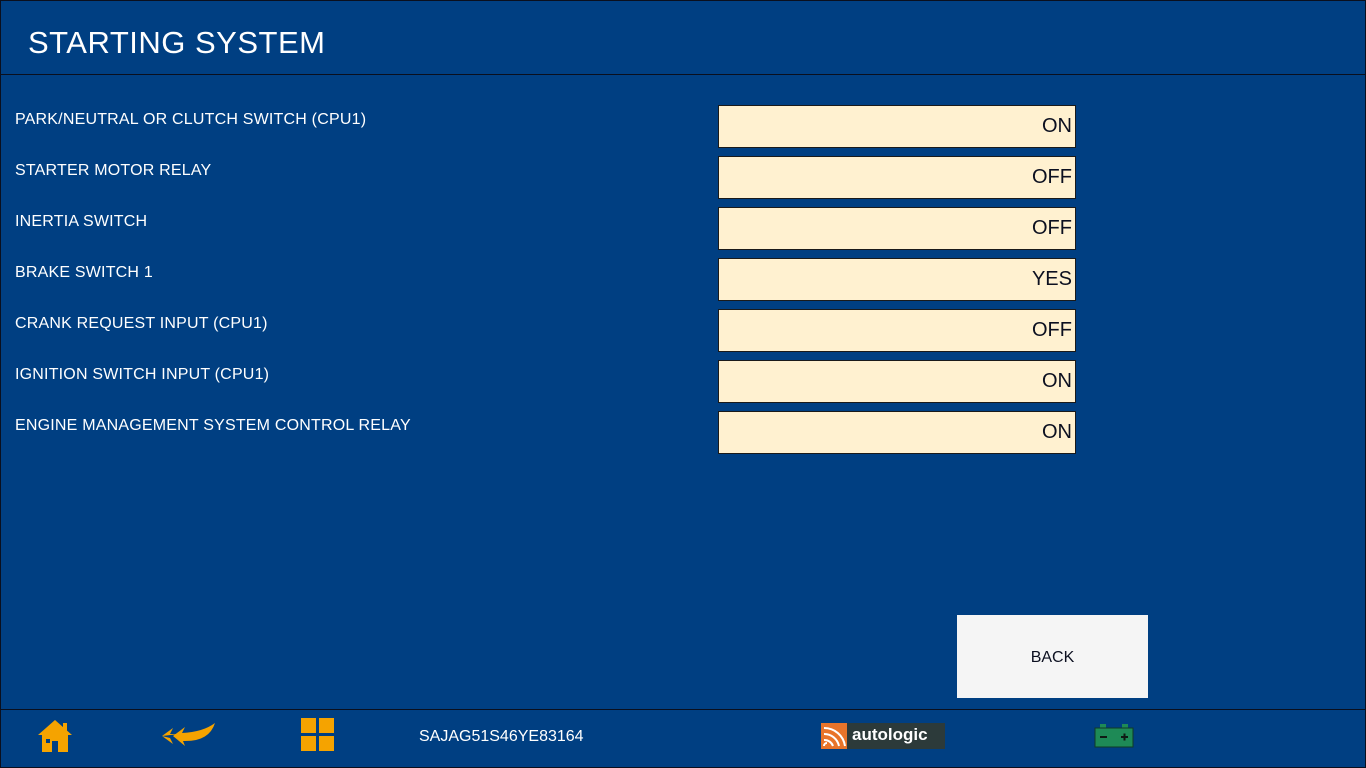  I want to click on parameter-label: CRANK REQUEST INPUT (CPU1), so click(141, 323).